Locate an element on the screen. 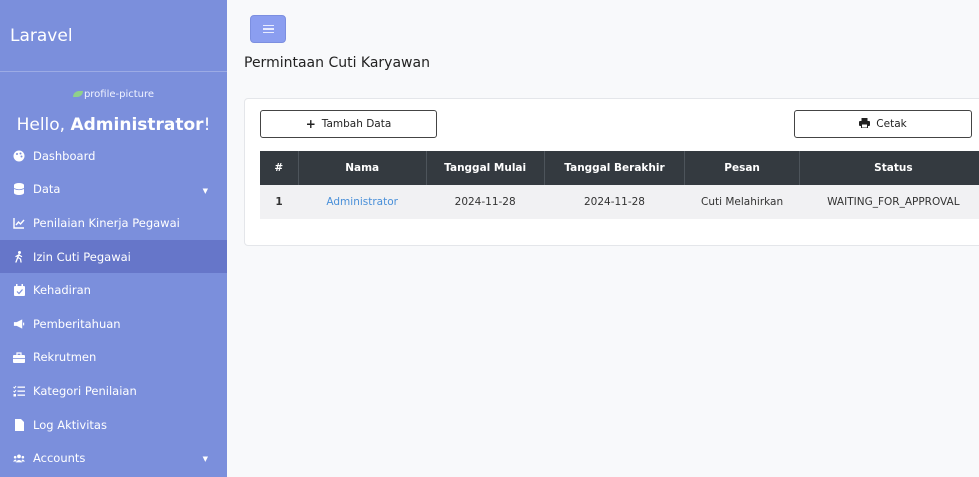 Image resolution: width=979 pixels, height=477 pixels. briefcase-icon is located at coordinates (19, 357).